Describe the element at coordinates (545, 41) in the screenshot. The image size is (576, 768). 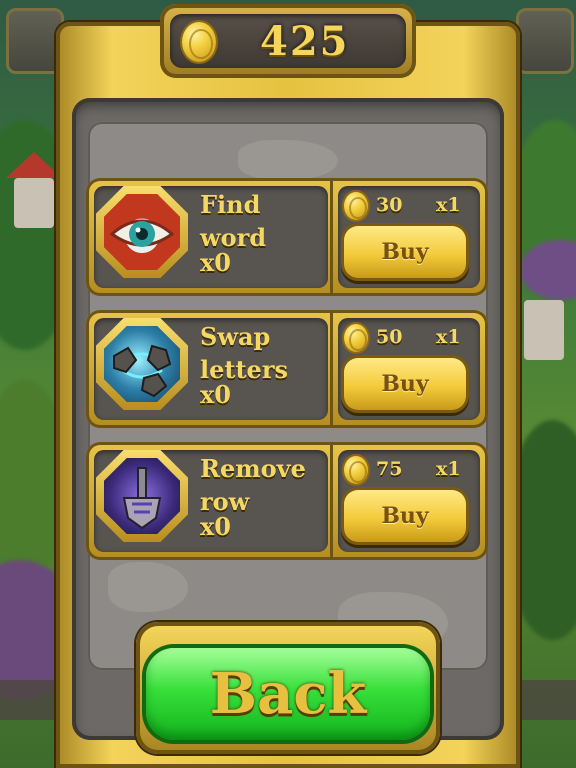
I see `right-corner-button` at that location.